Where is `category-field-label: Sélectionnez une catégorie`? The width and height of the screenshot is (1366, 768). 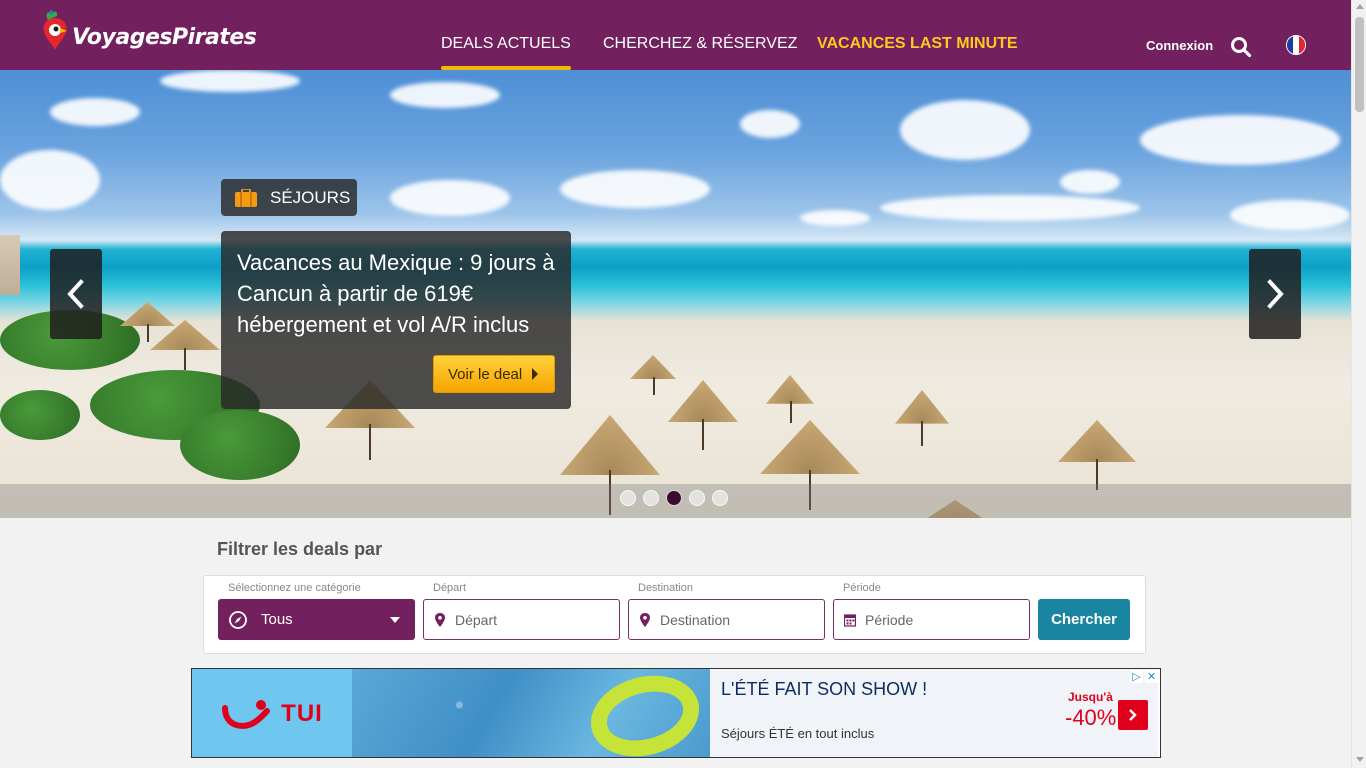
category-field-label: Sélectionnez une catégorie is located at coordinates (294, 588).